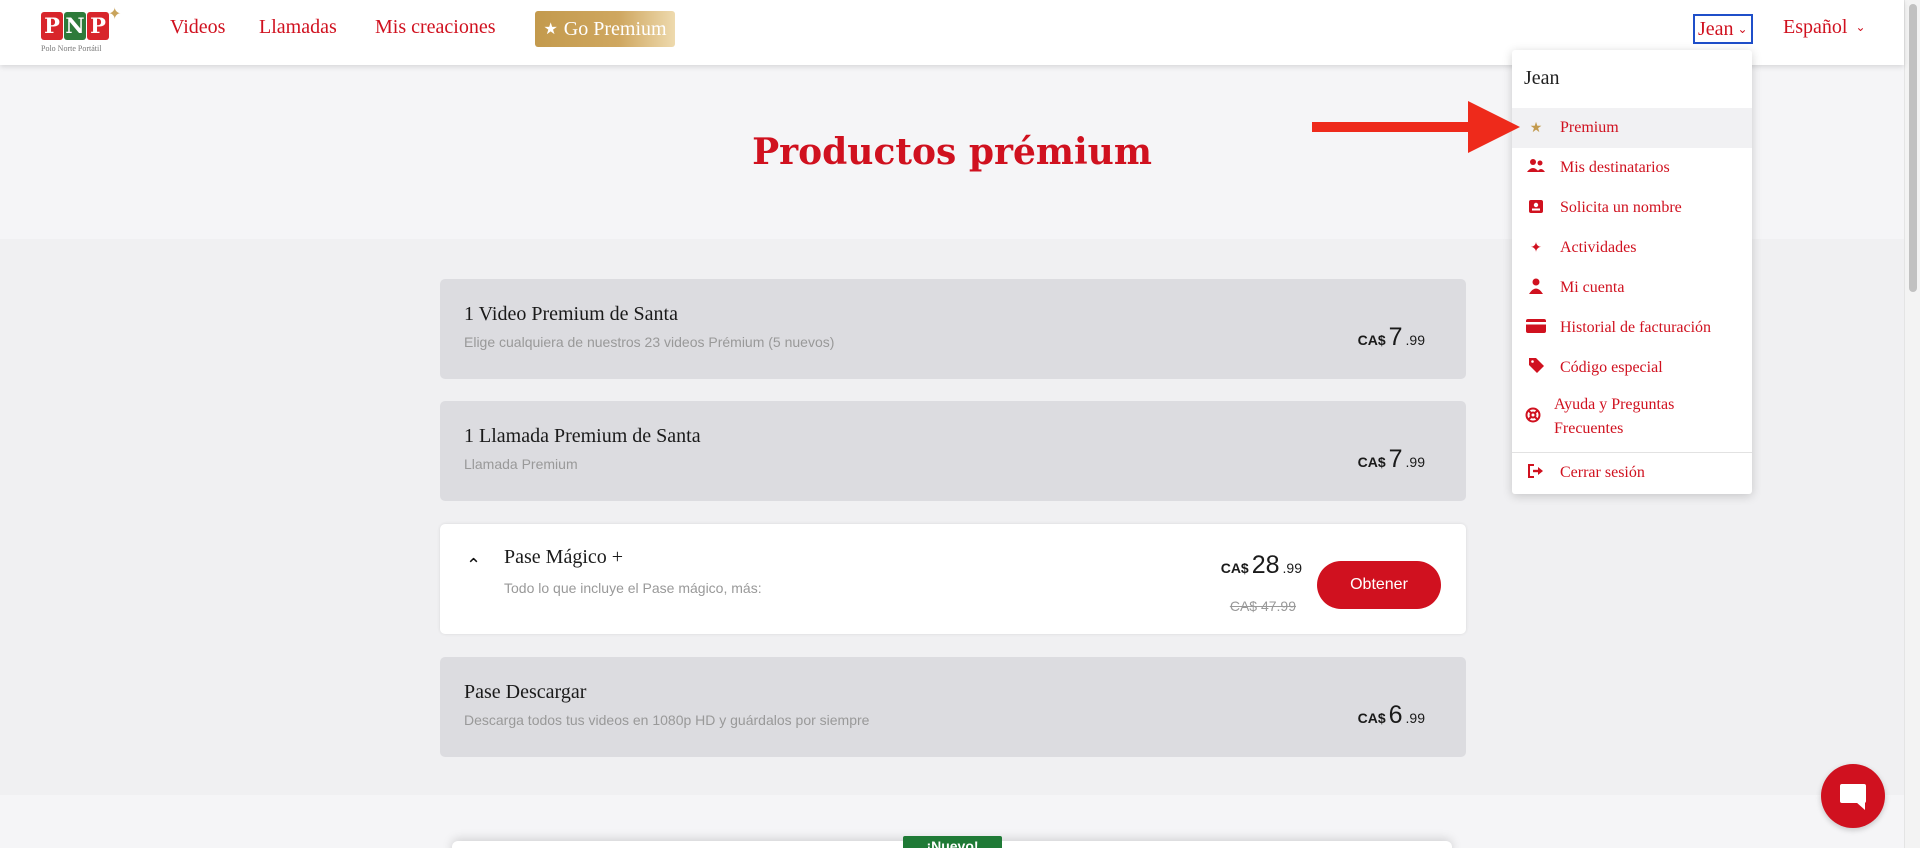  Describe the element at coordinates (98, 26) in the screenshot. I see `logo-letter-p2: P` at that location.